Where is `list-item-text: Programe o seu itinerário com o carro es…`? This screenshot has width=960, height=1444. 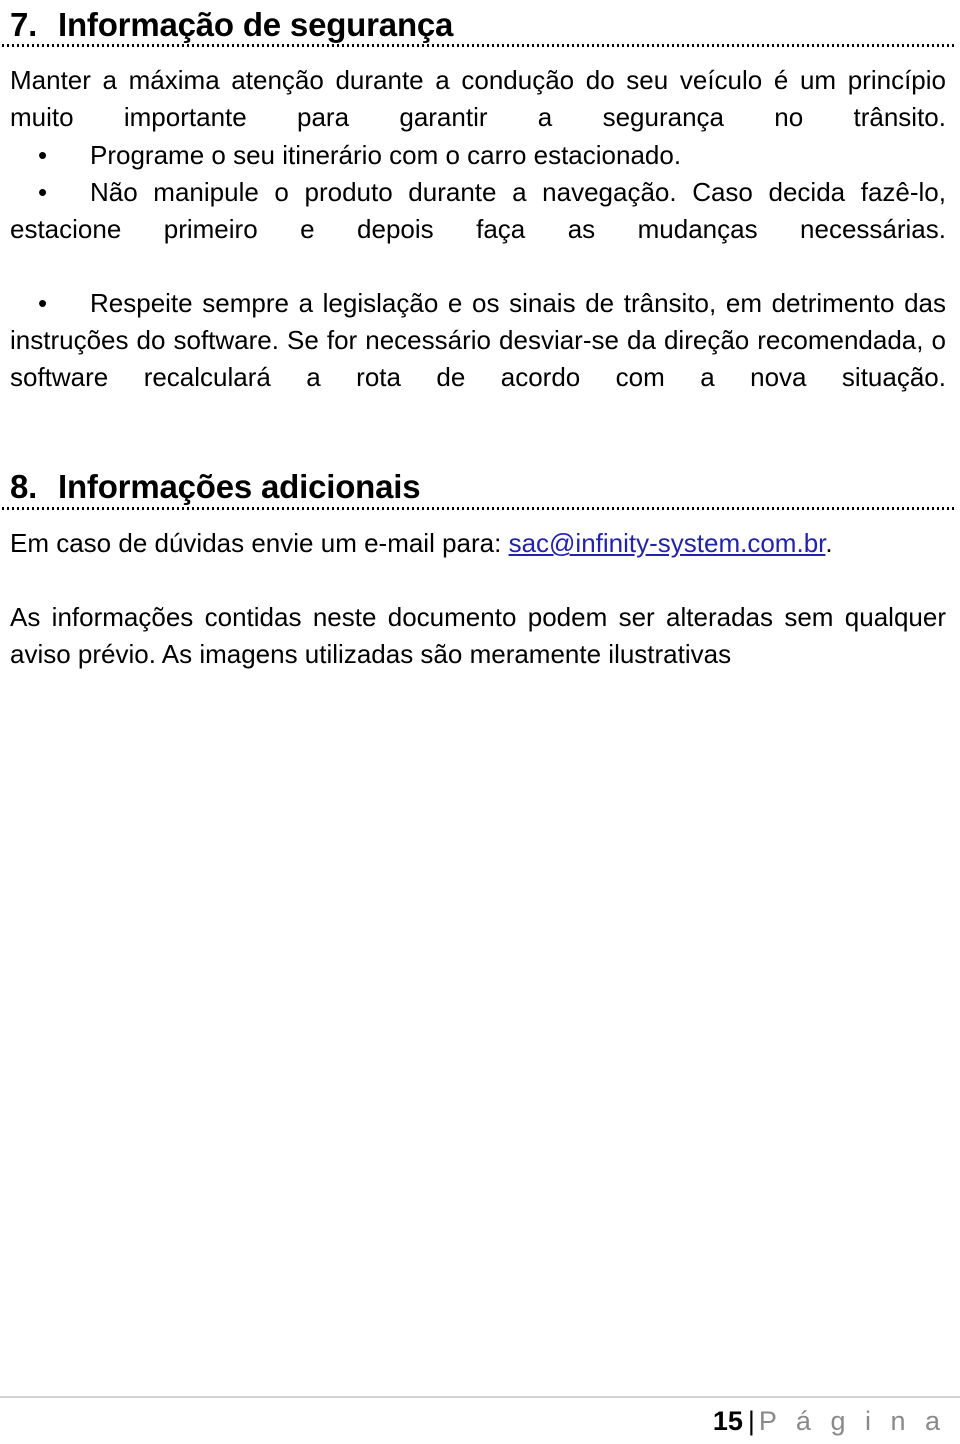
list-item-text: Programe o seu itinerário com o carro es… is located at coordinates (386, 155).